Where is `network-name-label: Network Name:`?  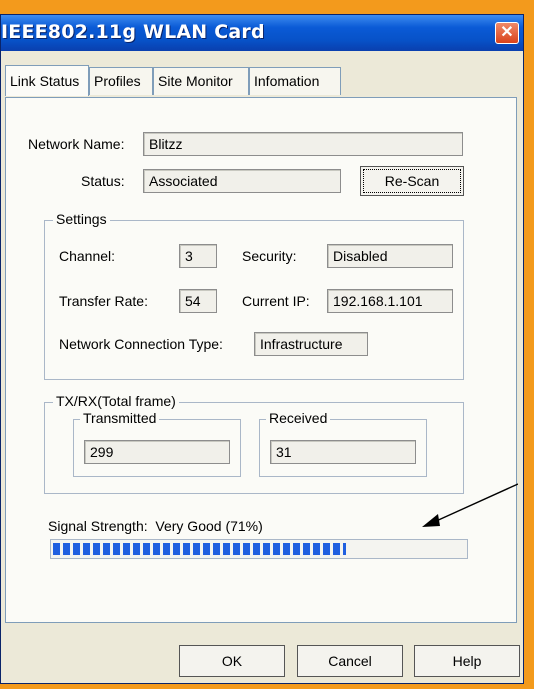
network-name-label: Network Name: is located at coordinates (76, 144).